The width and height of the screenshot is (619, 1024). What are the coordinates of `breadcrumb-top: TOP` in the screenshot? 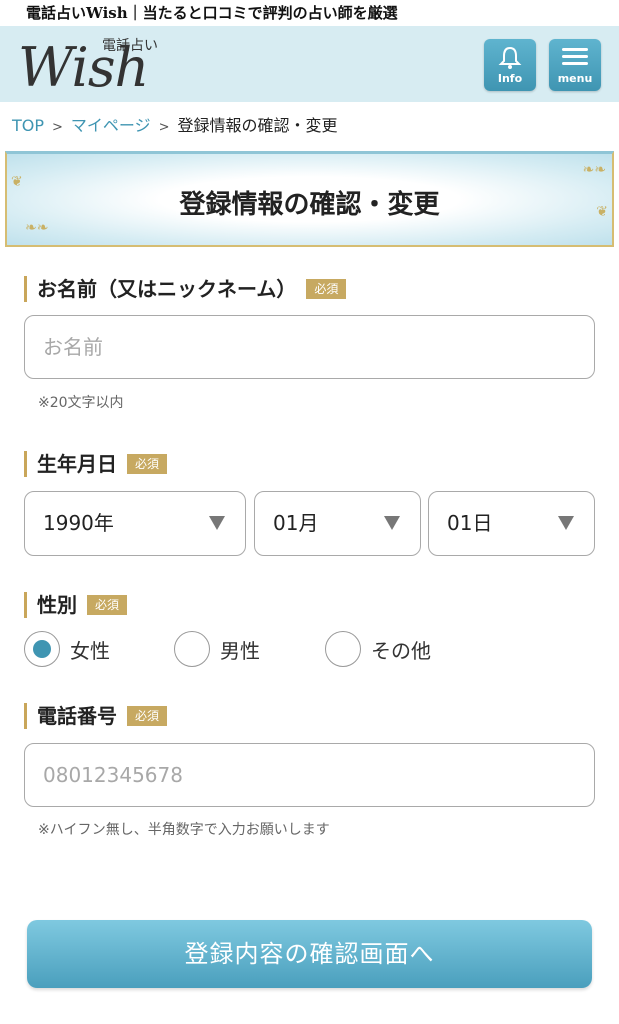 It's located at (28, 125).